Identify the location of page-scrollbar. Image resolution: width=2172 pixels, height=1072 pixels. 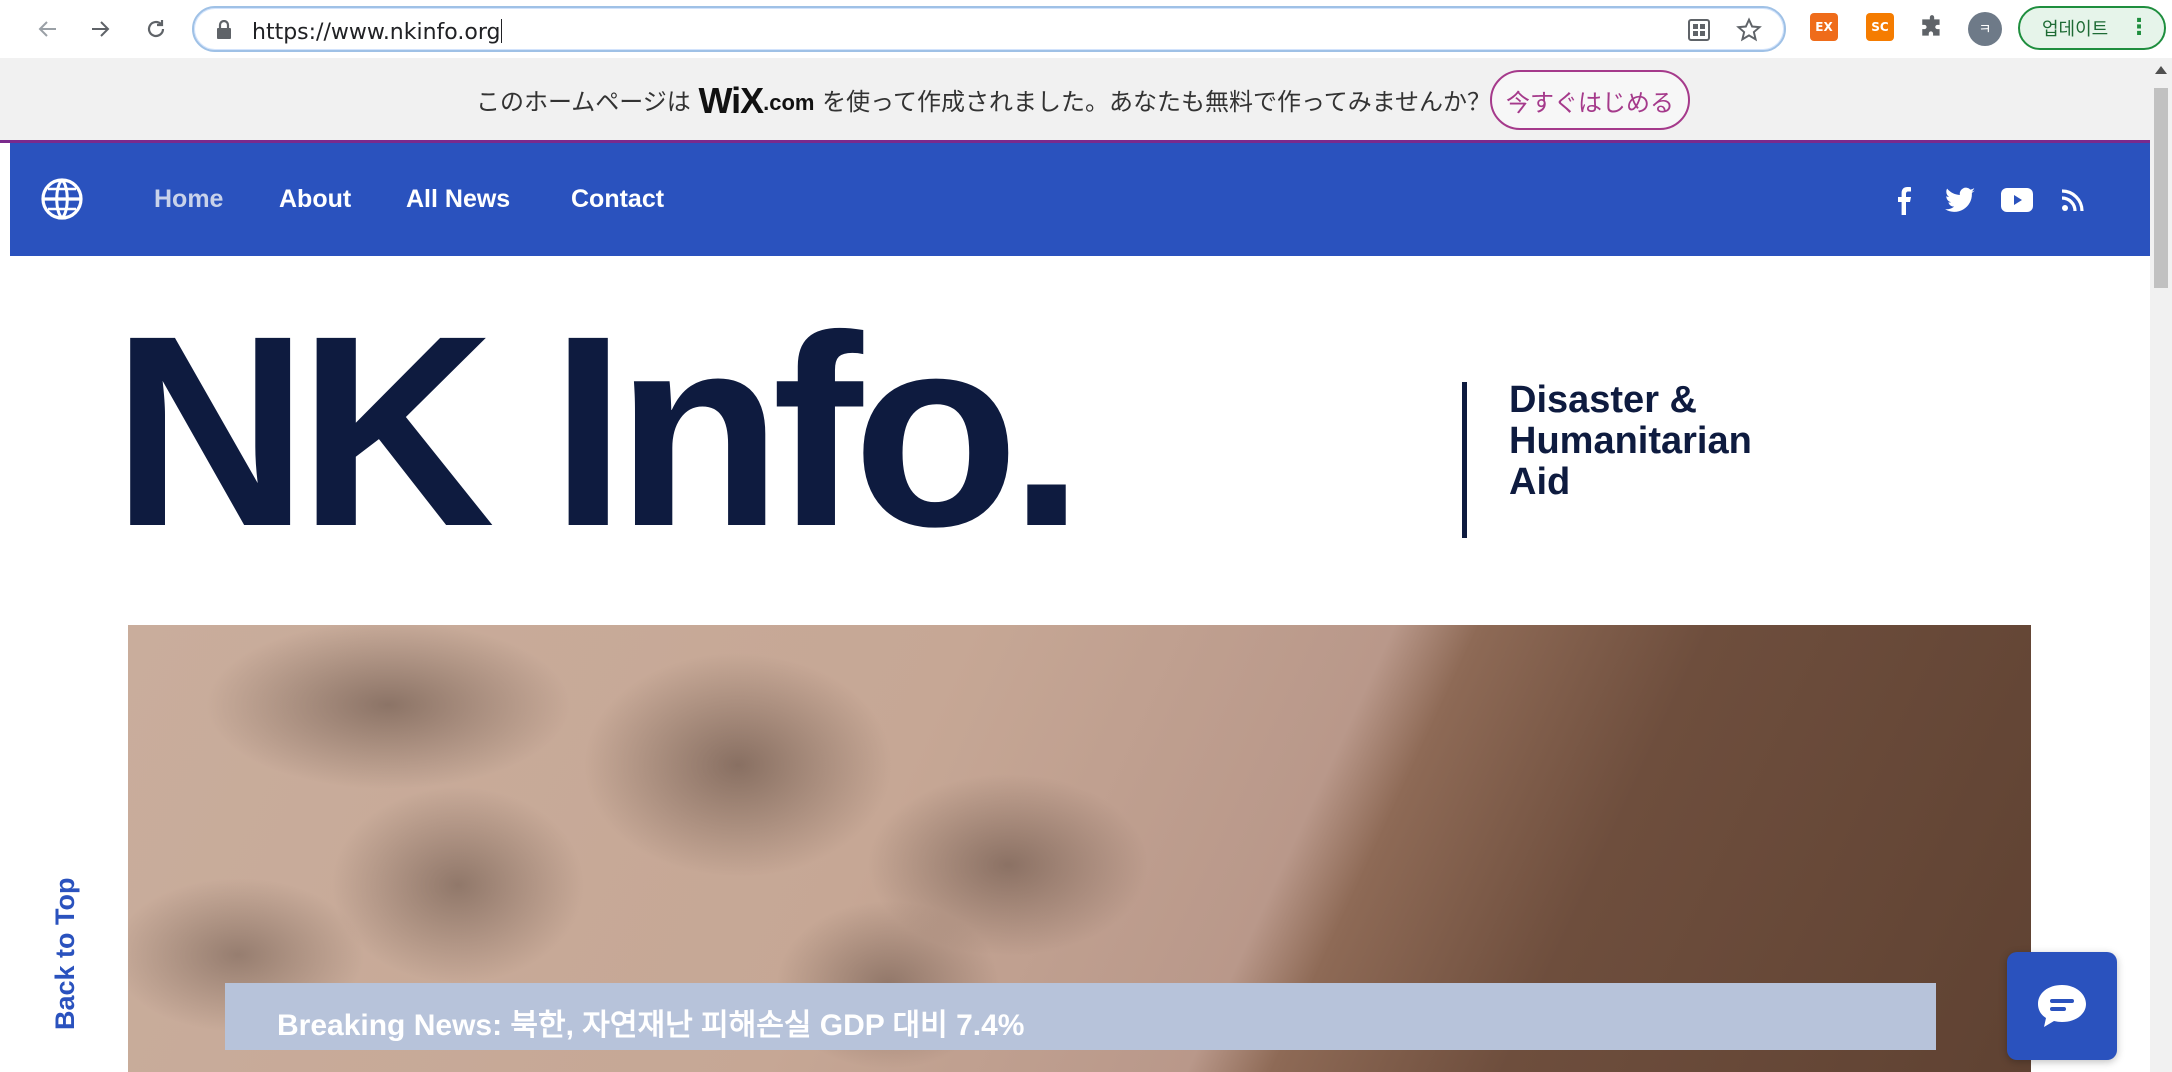
(2161, 565).